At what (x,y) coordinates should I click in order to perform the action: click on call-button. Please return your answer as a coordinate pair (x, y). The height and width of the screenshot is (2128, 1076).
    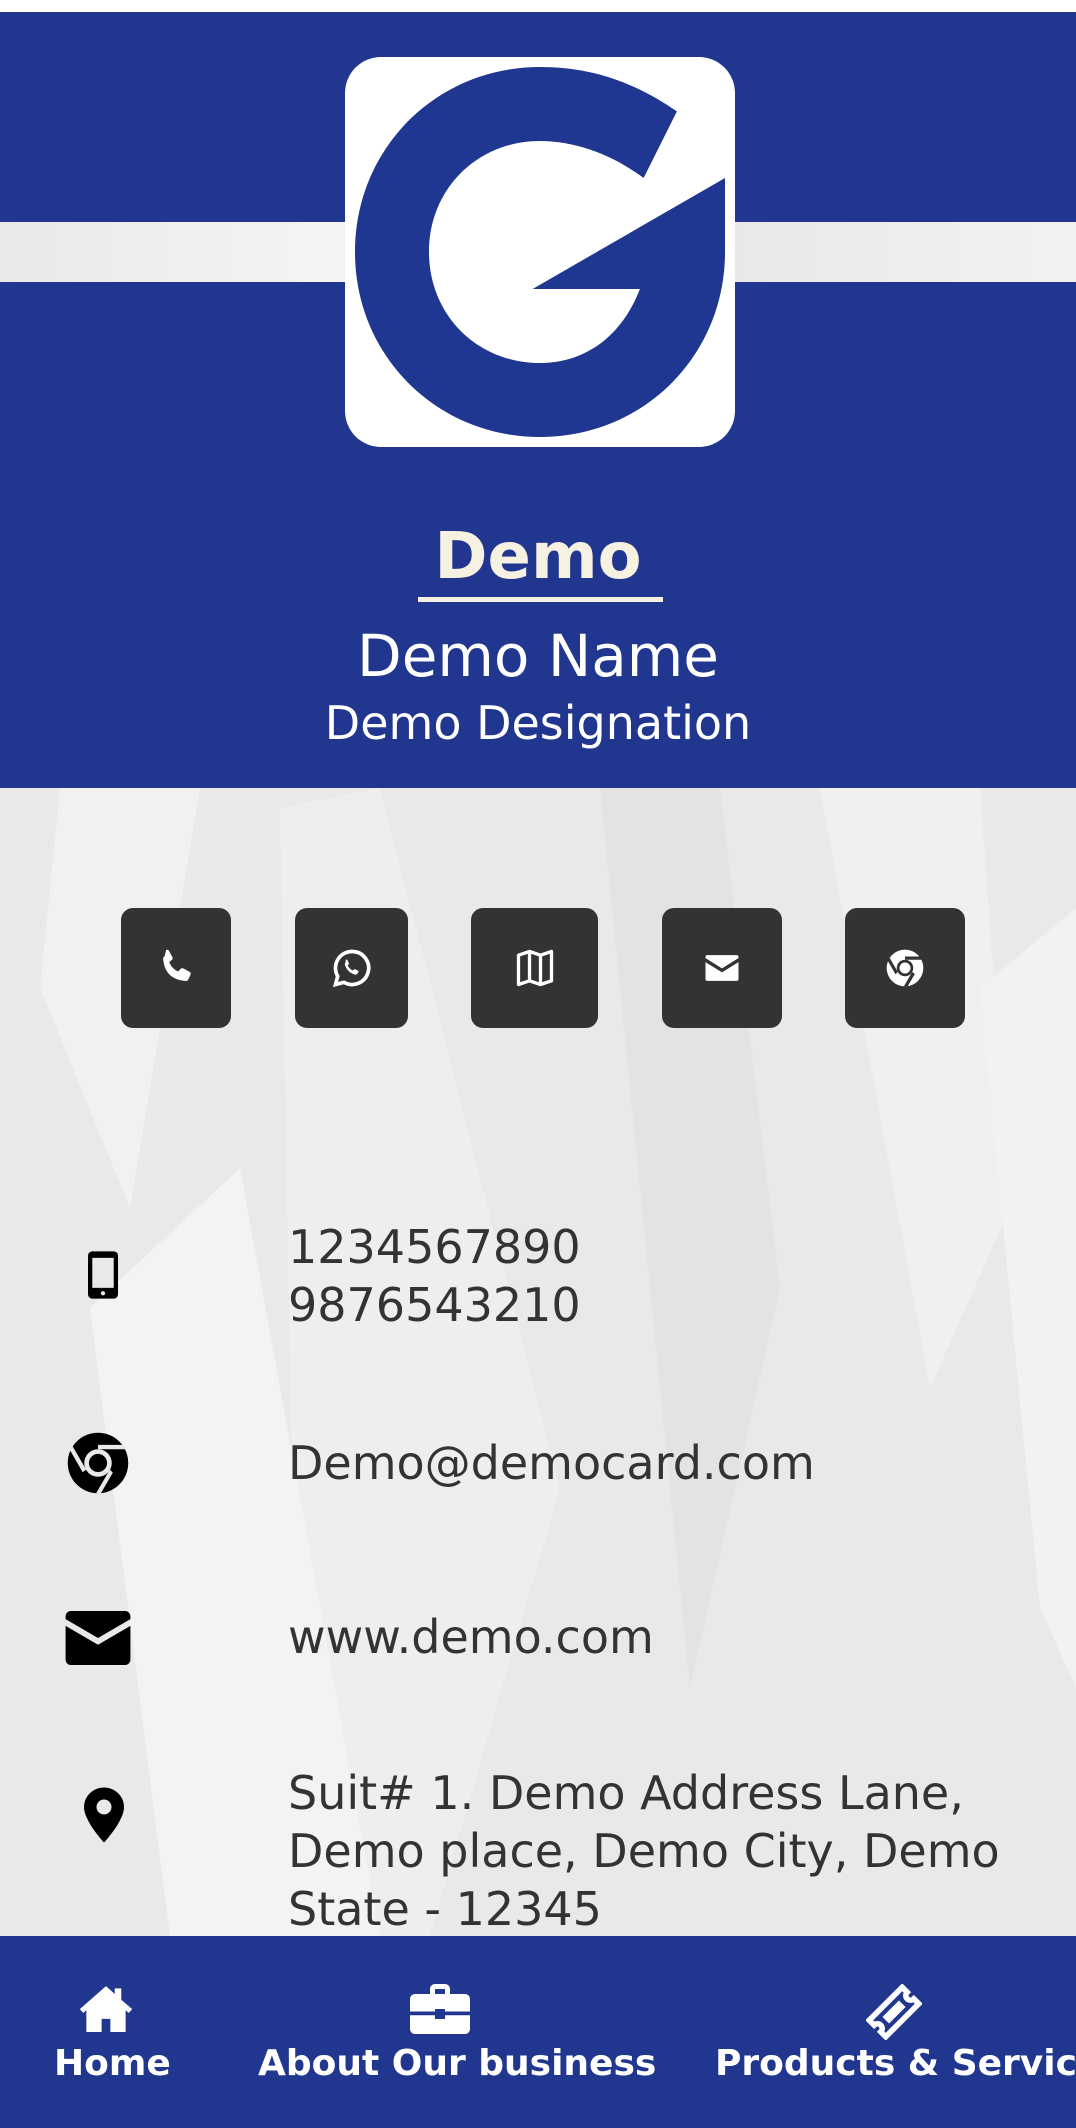
    Looking at the image, I should click on (176, 968).